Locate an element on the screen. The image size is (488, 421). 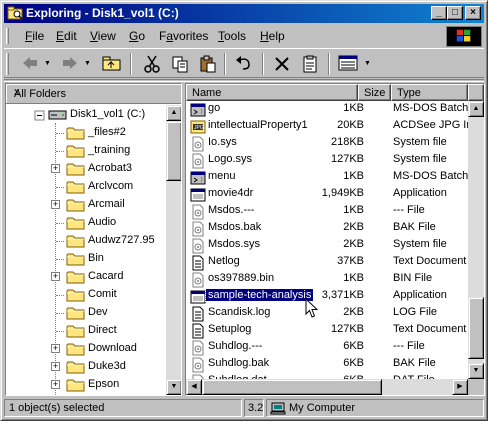
tree-folder-item: Audwz727.95 is located at coordinates (86, 241).